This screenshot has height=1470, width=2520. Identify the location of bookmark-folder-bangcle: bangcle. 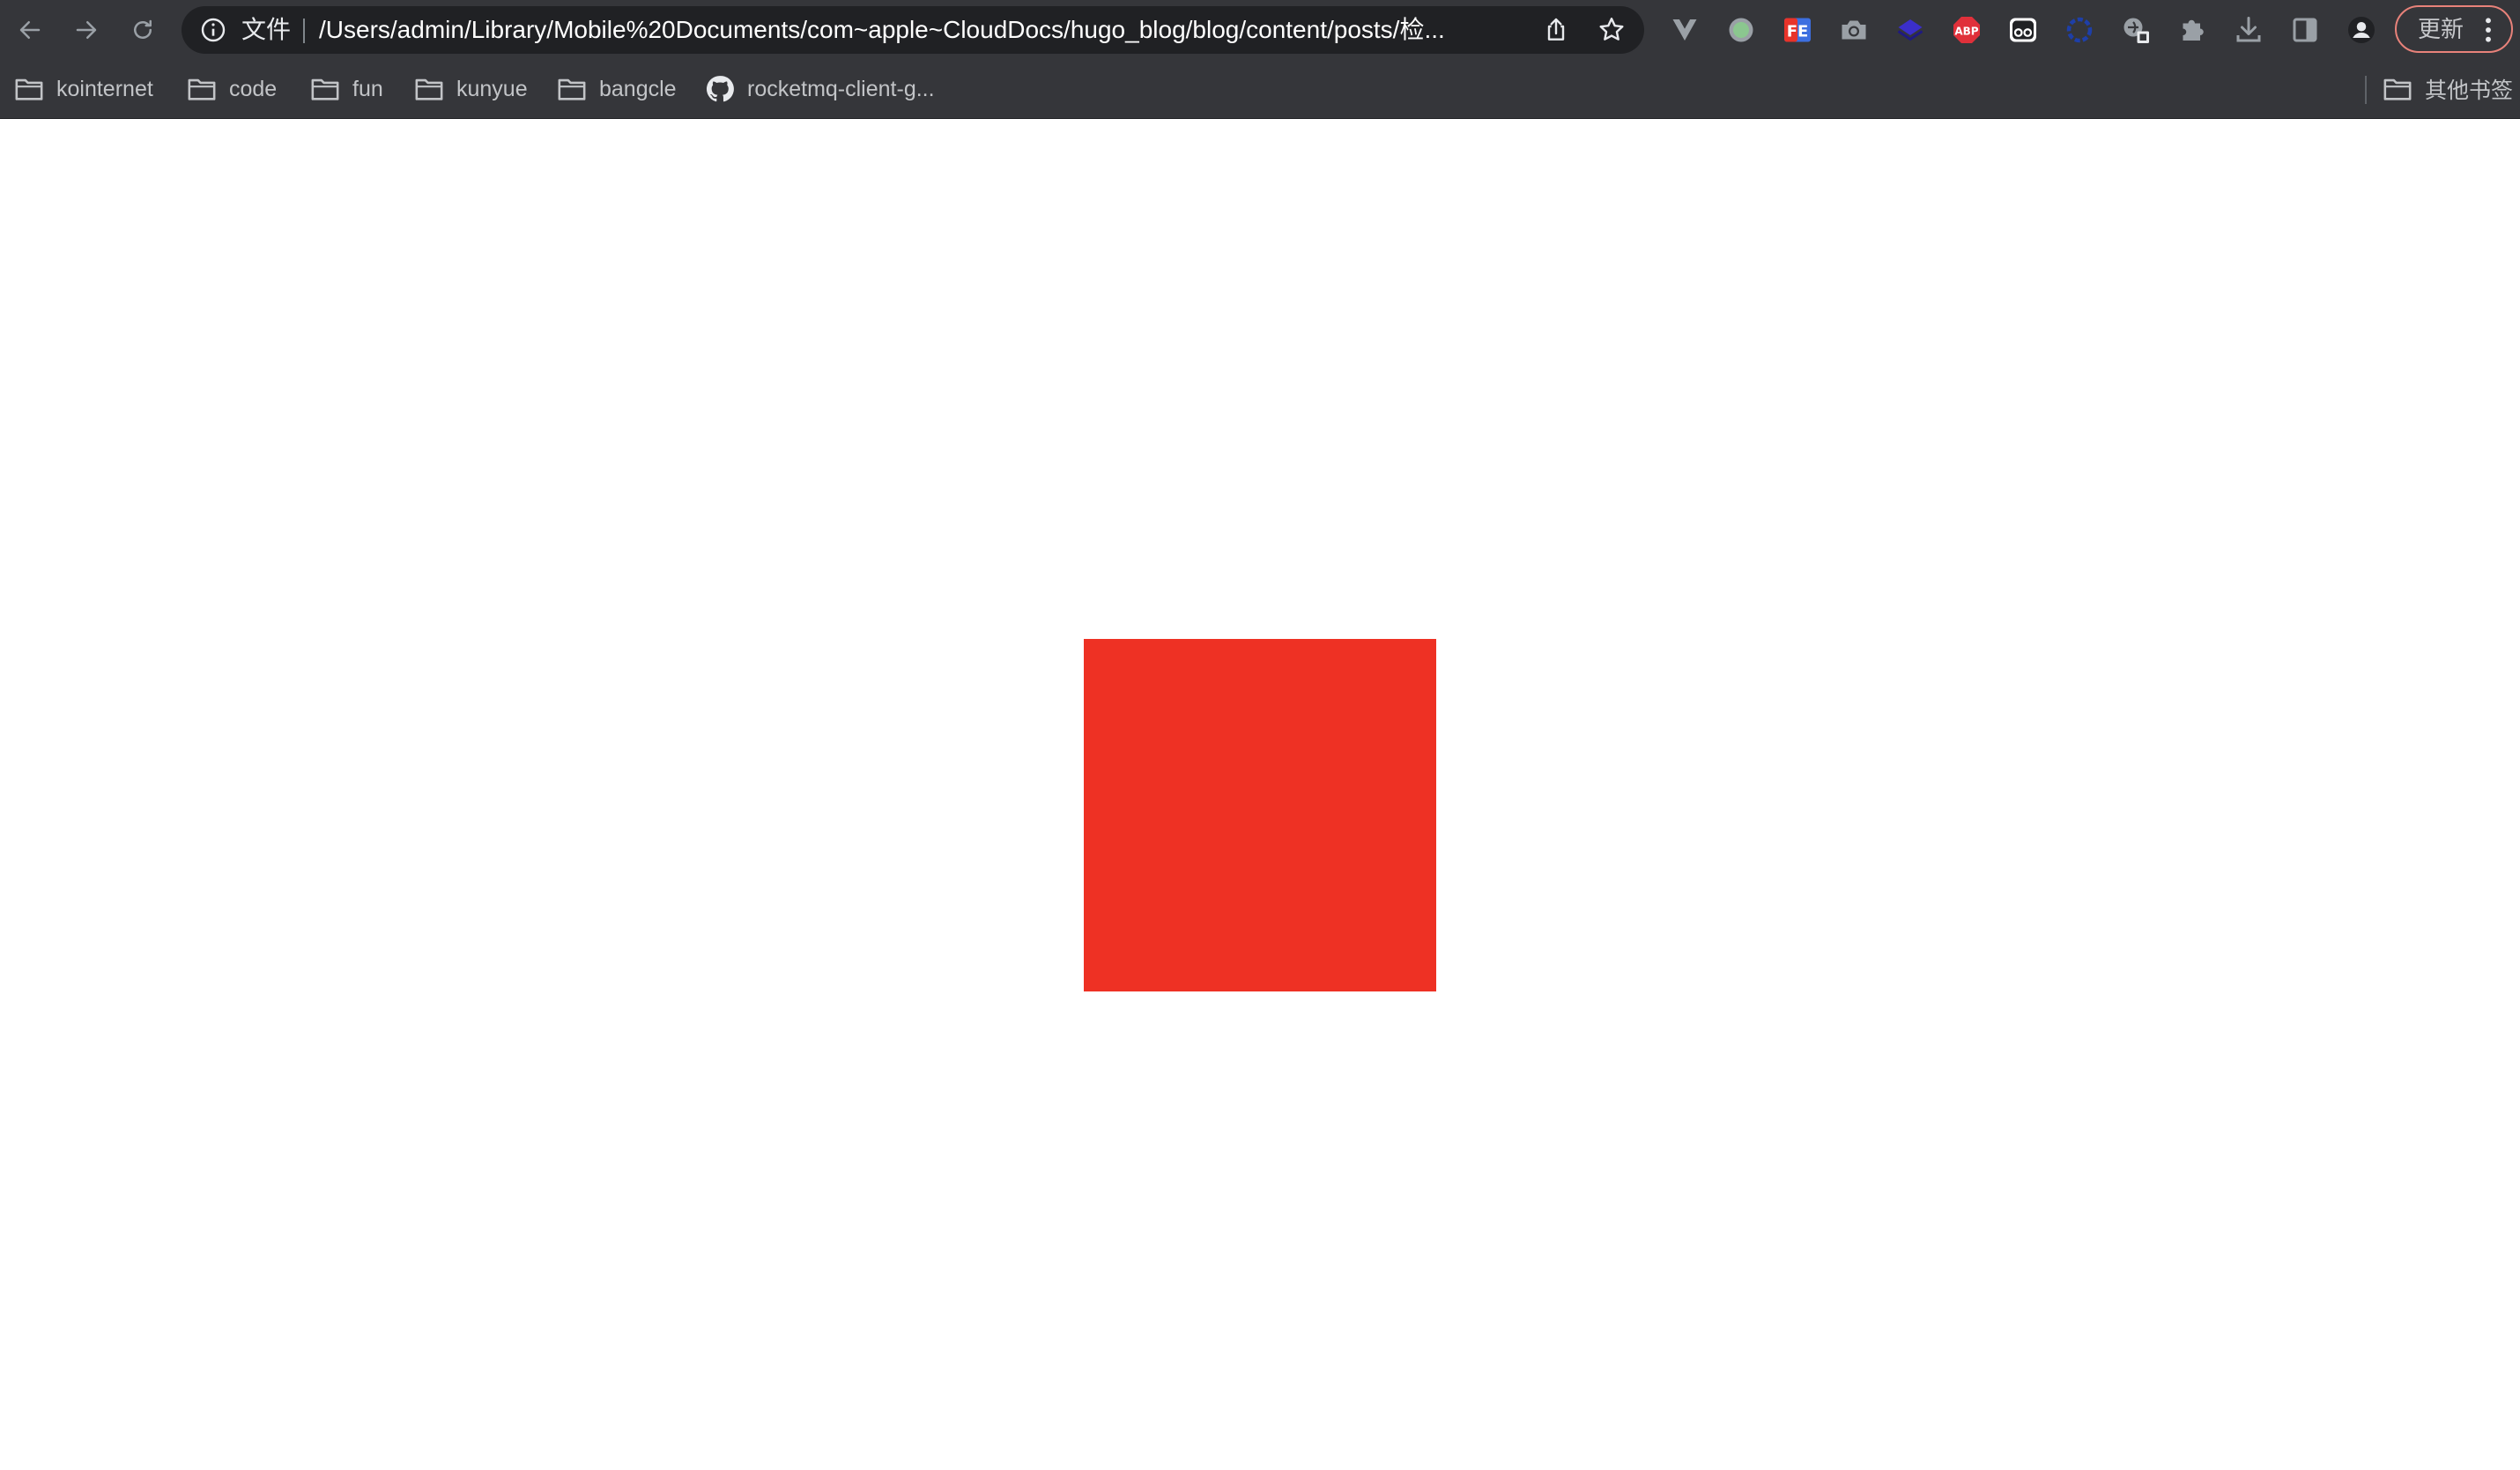
(617, 89).